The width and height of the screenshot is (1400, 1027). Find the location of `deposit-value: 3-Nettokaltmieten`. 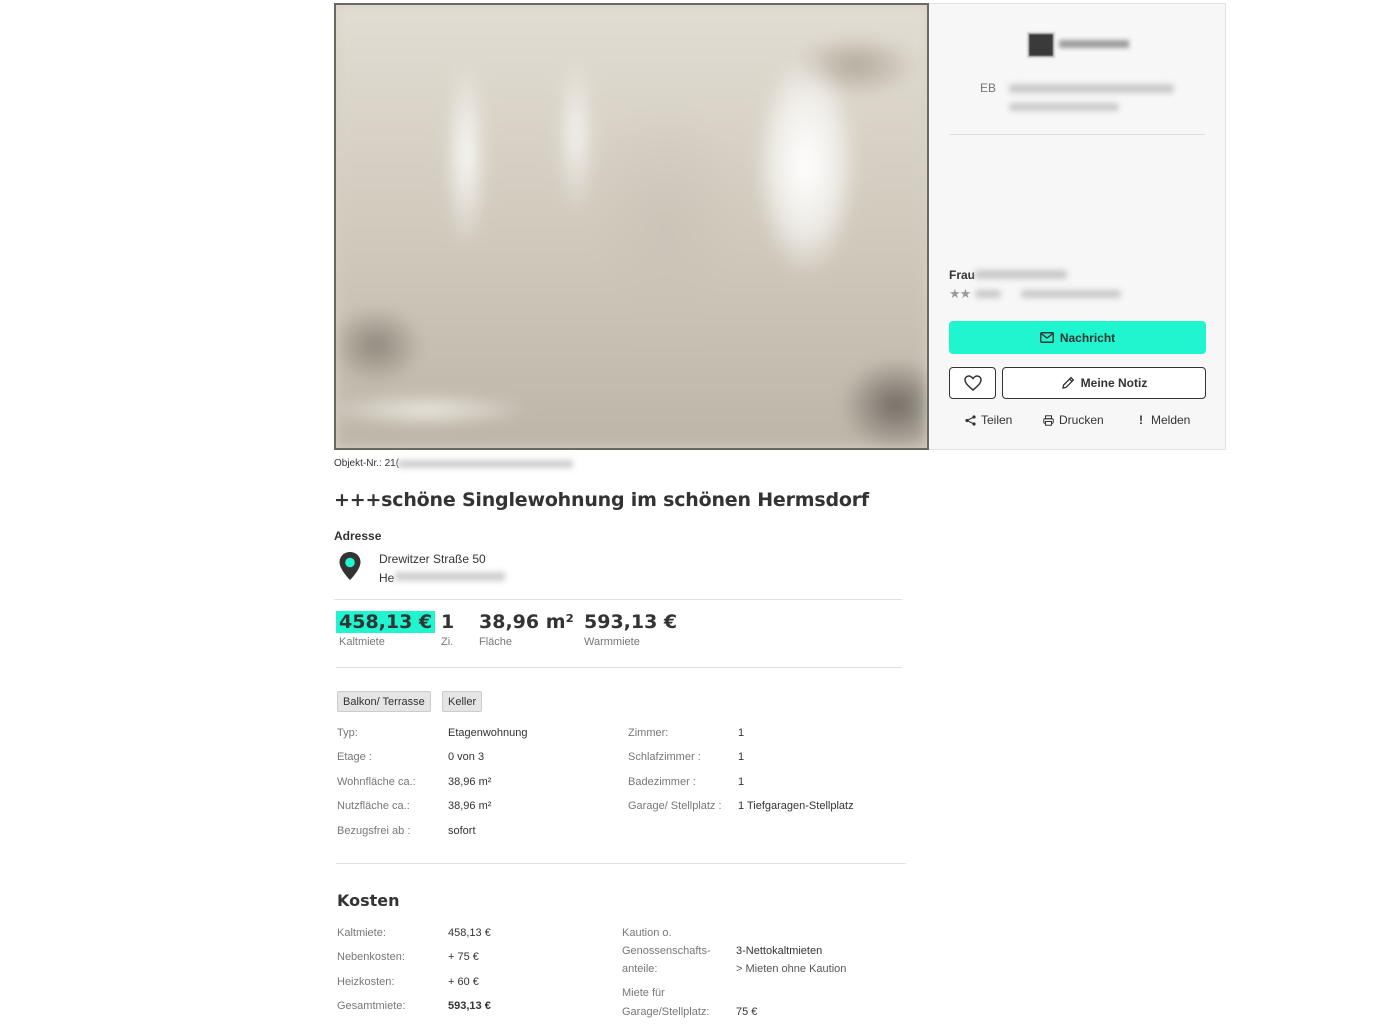

deposit-value: 3-Nettokaltmieten is located at coordinates (779, 951).